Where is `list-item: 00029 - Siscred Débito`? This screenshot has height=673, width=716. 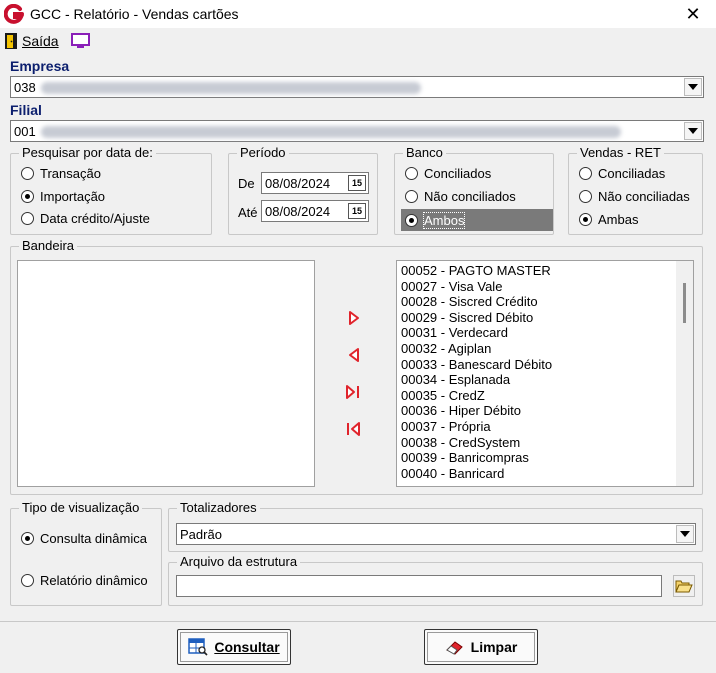 list-item: 00029 - Siscred Débito is located at coordinates (467, 317).